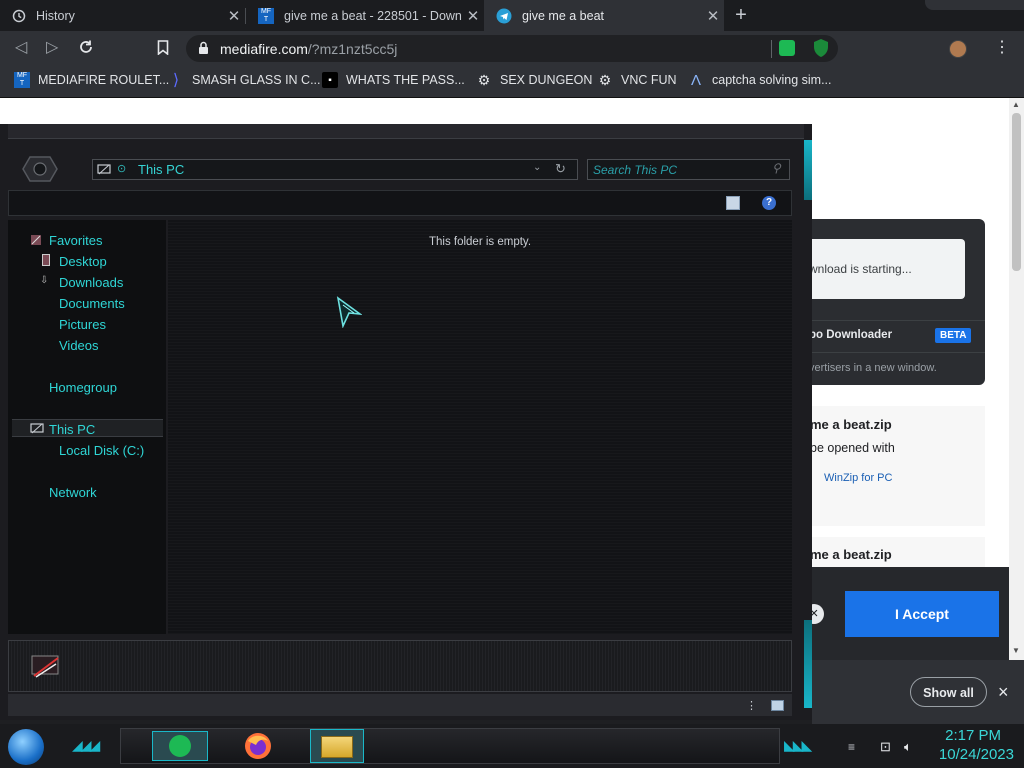  I want to click on explorer-address-bar: ⊙ This PC ⌄ ↻, so click(335, 169).